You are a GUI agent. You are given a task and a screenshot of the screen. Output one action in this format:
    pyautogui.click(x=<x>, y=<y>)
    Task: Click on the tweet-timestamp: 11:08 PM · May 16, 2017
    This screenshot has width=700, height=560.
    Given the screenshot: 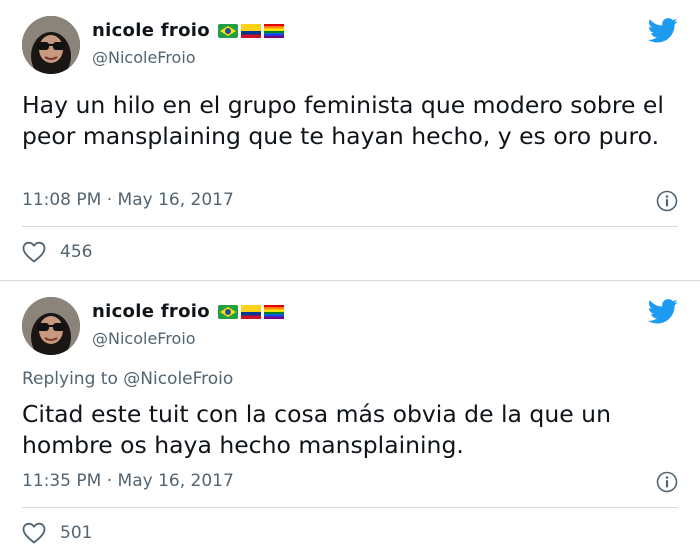 What is the action you would take?
    pyautogui.click(x=128, y=200)
    